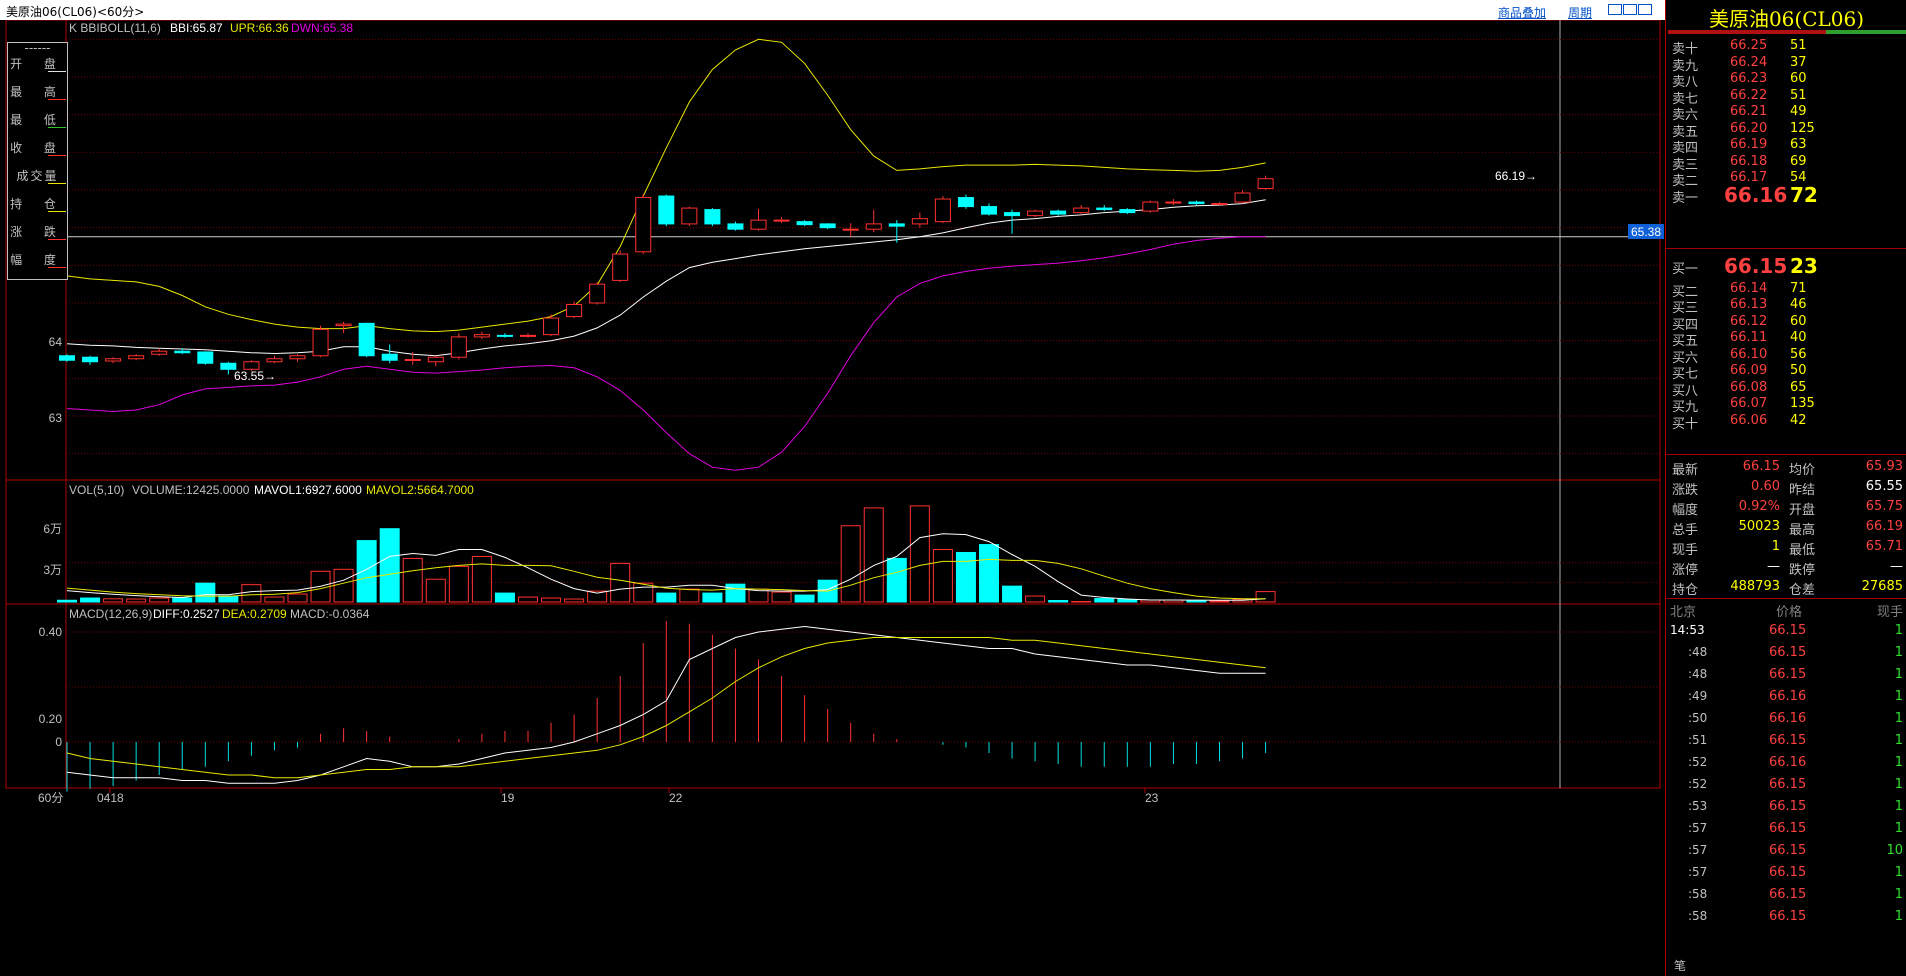 This screenshot has height=976, width=1906. Describe the element at coordinates (1756, 194) in the screenshot. I see `level-price: 66.16` at that location.